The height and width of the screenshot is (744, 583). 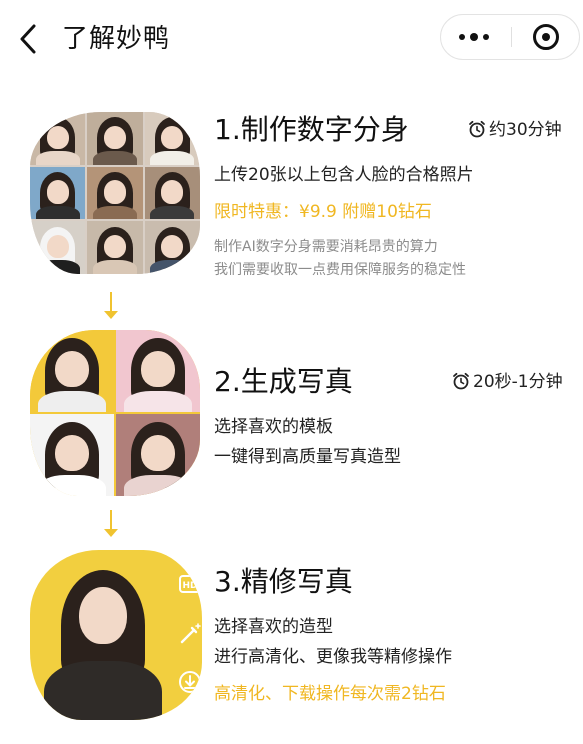 I want to click on step2-line-1: 选择喜欢的模板, so click(x=273, y=427).